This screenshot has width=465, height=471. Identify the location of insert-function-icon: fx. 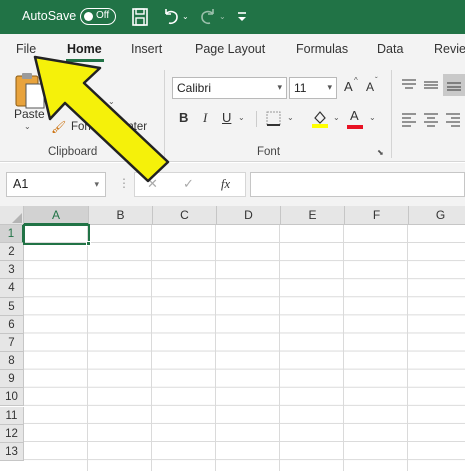
(225, 184).